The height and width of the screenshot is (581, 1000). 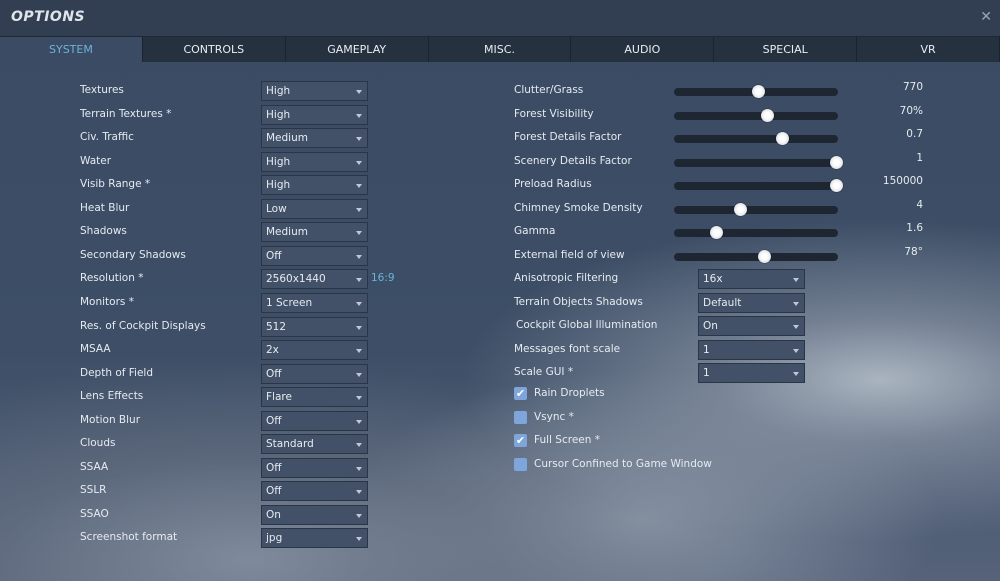 What do you see at coordinates (554, 113) in the screenshot?
I see `forest-visibility-label: Forest Visibility` at bounding box center [554, 113].